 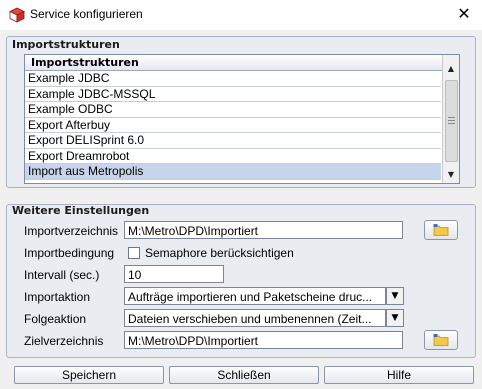 I want to click on list-item: Export Afterbuy, so click(x=233, y=125).